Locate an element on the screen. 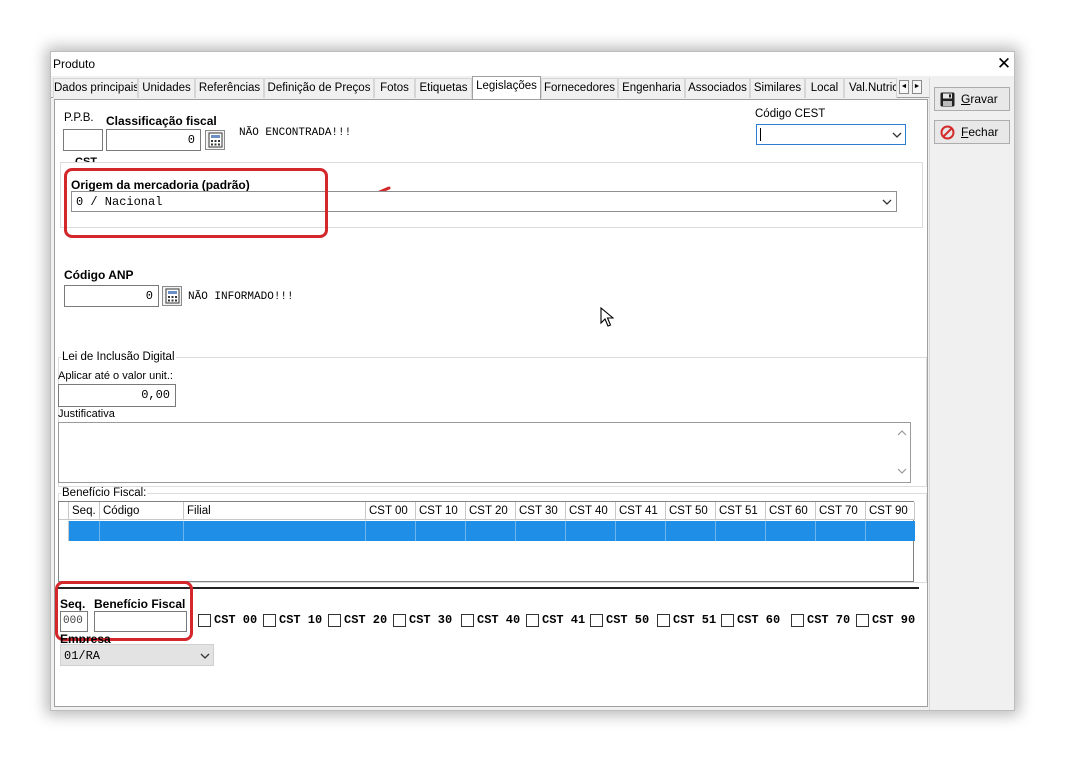 This screenshot has width=1067, height=763. tab-etiquetas: Etiquetas is located at coordinates (443, 88).